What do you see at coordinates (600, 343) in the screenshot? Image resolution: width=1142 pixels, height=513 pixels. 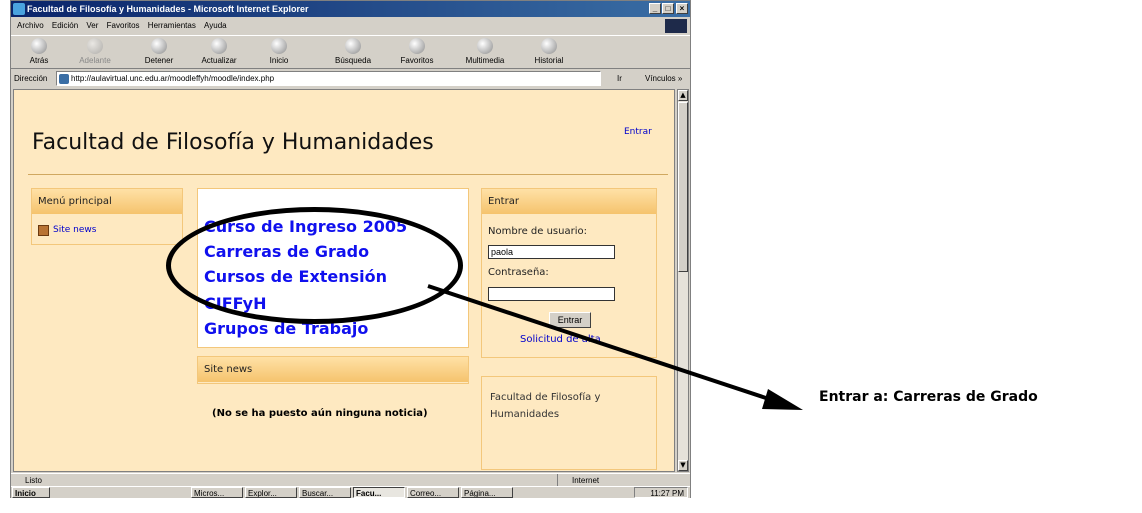 I see `arrow-shaft` at bounding box center [600, 343].